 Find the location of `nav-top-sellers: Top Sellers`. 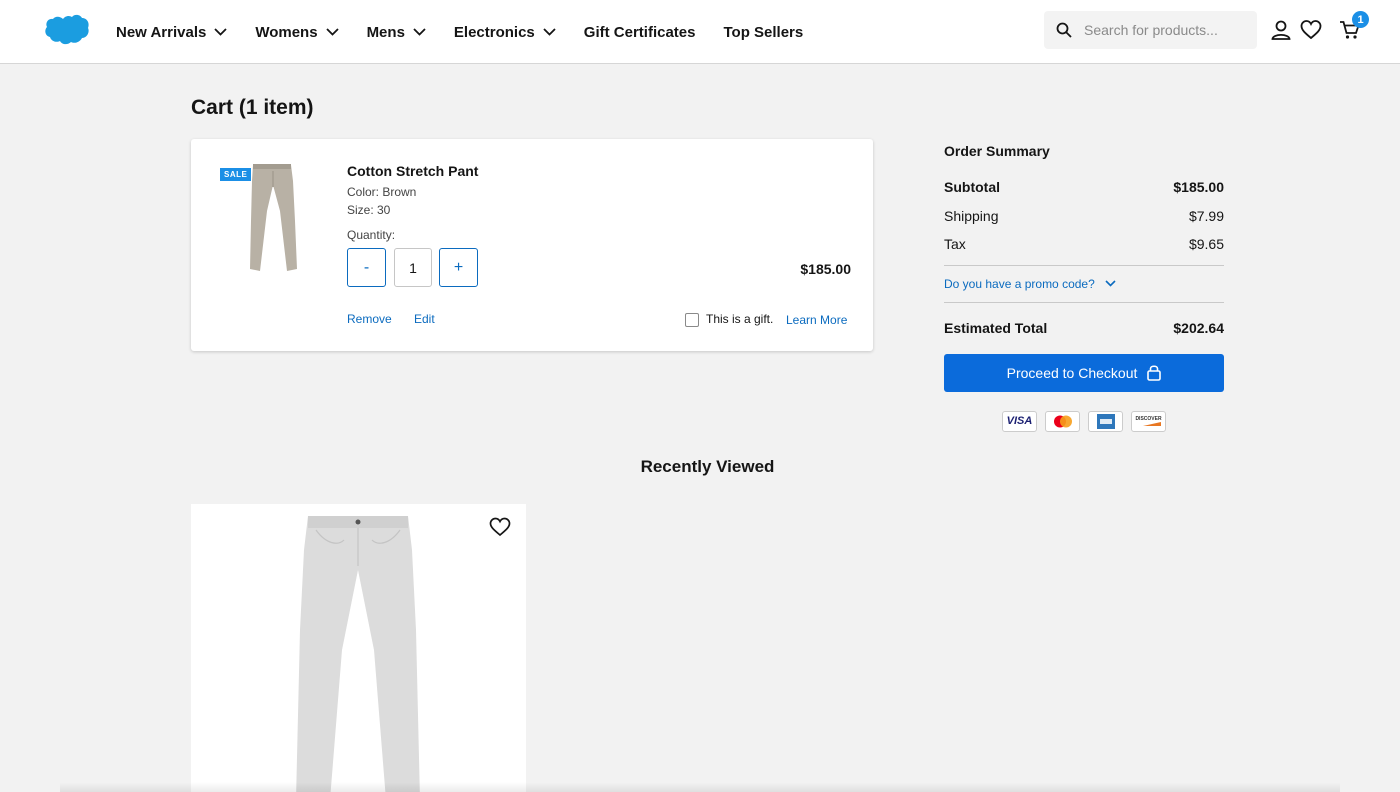

nav-top-sellers: Top Sellers is located at coordinates (763, 32).